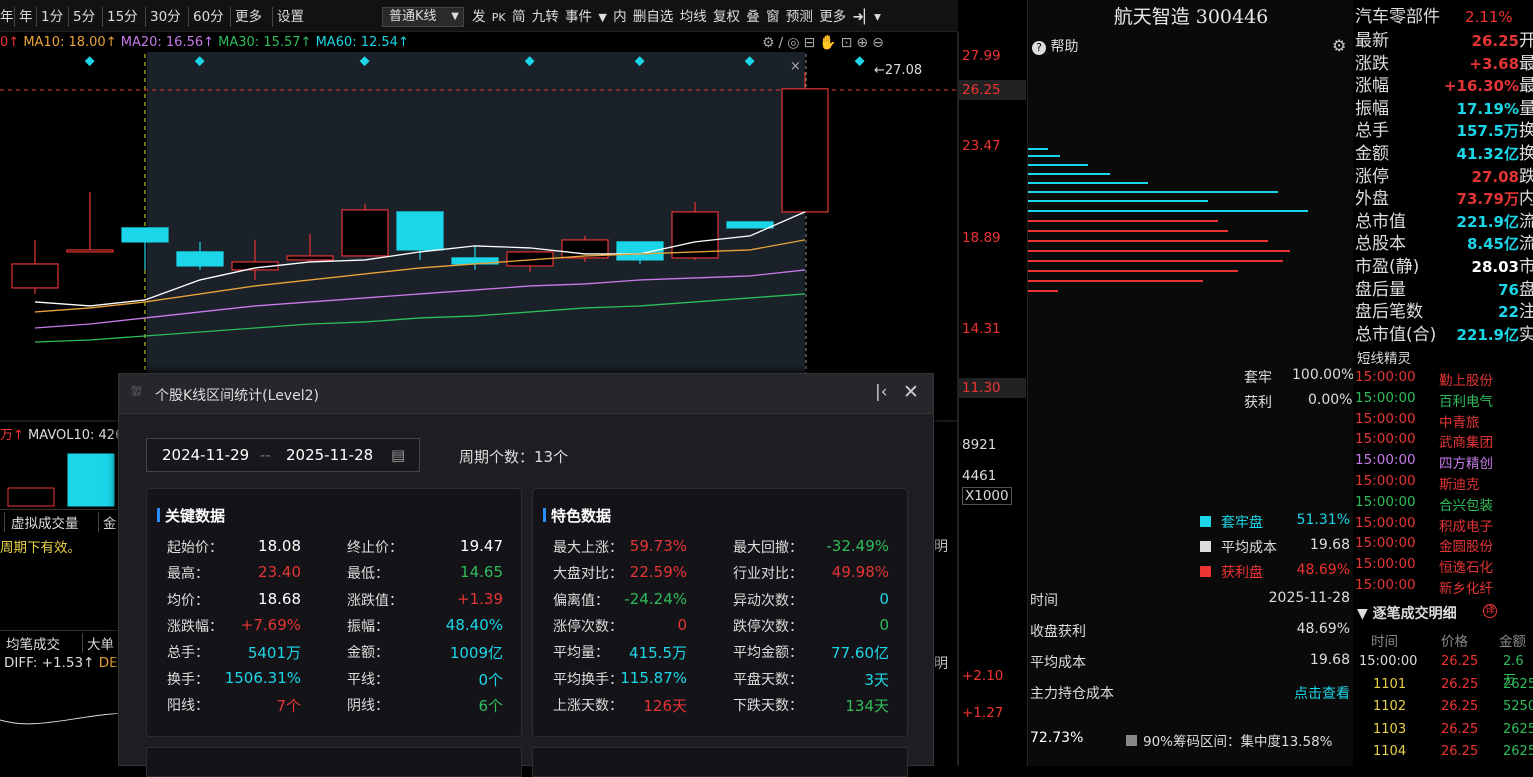  Describe the element at coordinates (1444, 566) in the screenshot. I see `short-elf-row: 15:00:00 恒逸石化` at that location.